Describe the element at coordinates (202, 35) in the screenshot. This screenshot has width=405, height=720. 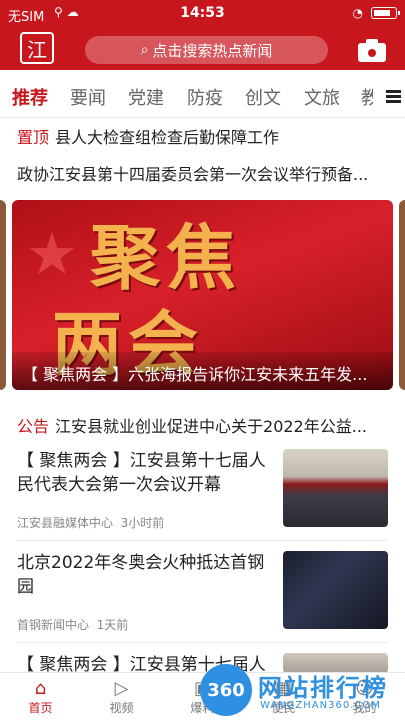
I see `header: 无SIM ⚲☁ 14:53 ◔ 江 ⌕ 点击搜索热点新闻` at that location.